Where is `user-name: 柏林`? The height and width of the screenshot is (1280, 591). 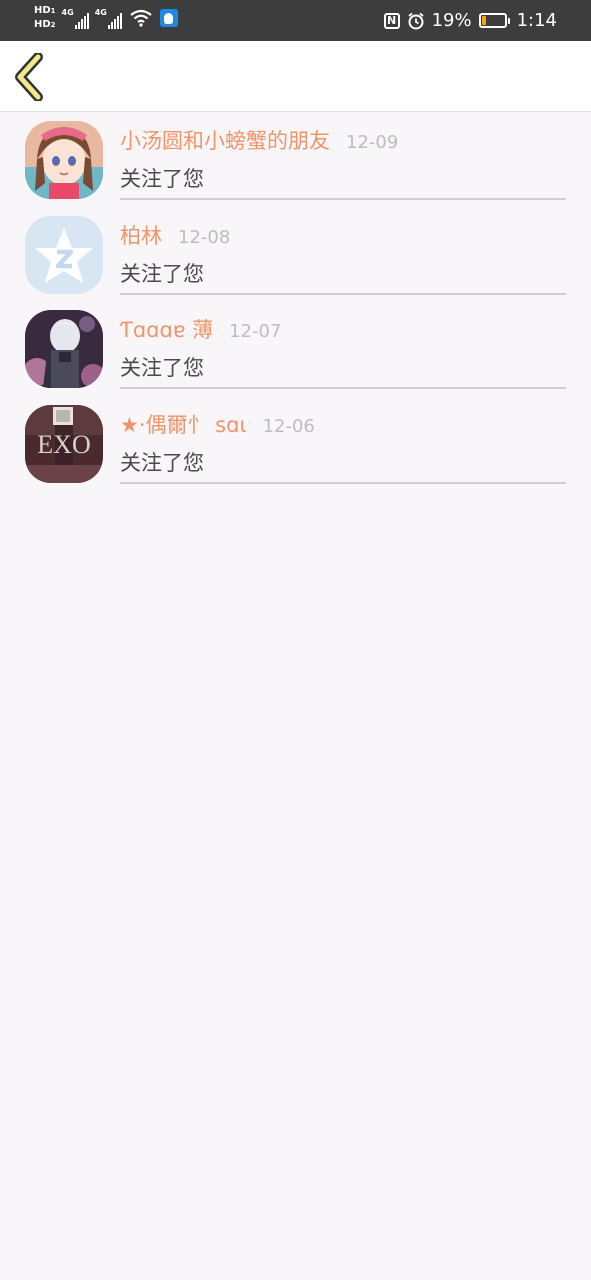
user-name: 柏林 is located at coordinates (141, 235).